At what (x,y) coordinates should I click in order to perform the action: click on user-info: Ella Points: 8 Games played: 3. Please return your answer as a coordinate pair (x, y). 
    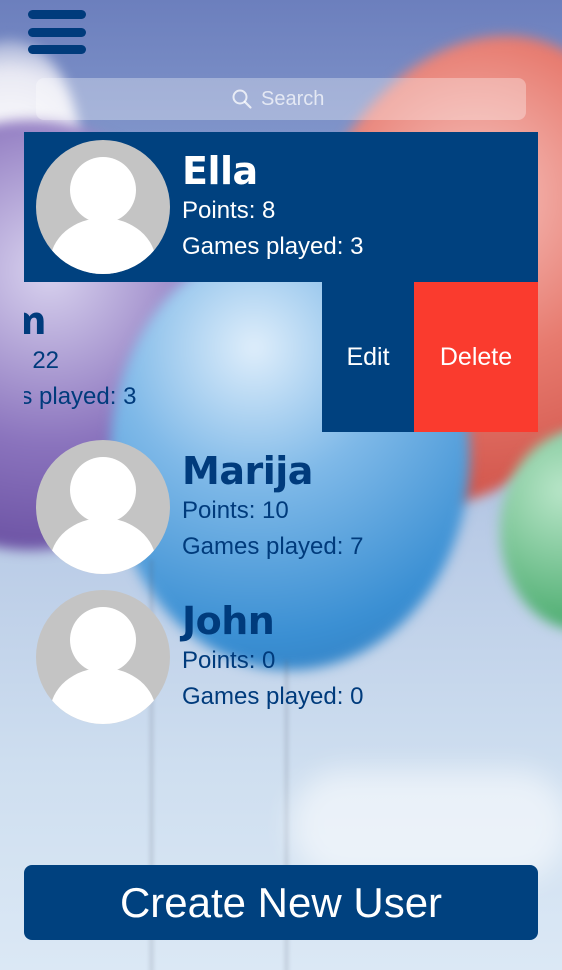
    Looking at the image, I should click on (272, 207).